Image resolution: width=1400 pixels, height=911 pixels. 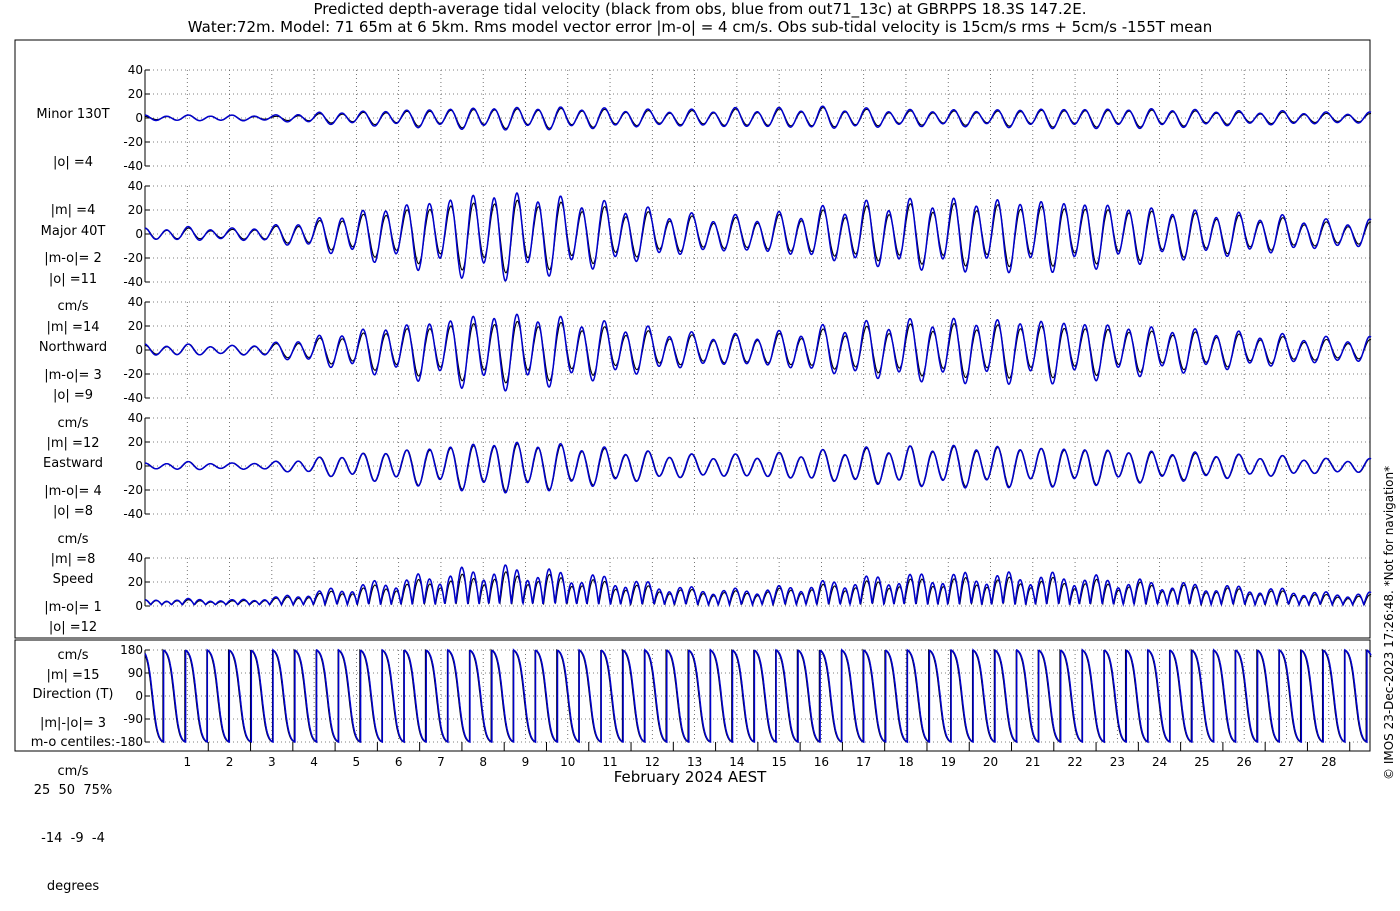 What do you see at coordinates (129, 742) in the screenshot?
I see `y-tick-label: -180` at bounding box center [129, 742].